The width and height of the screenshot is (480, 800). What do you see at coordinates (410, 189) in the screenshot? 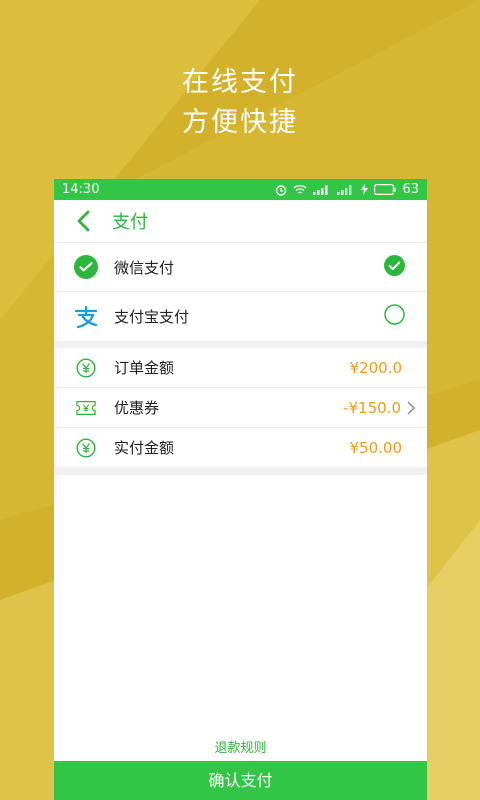
I see `battery-level: 63` at bounding box center [410, 189].